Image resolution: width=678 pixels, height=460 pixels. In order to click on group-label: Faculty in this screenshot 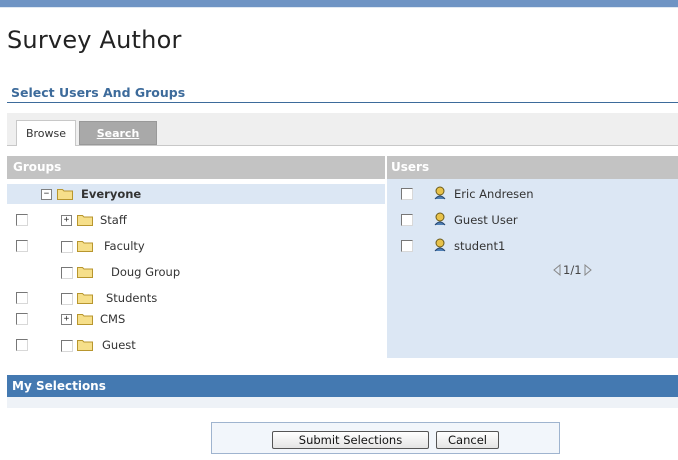, I will do `click(124, 246)`.